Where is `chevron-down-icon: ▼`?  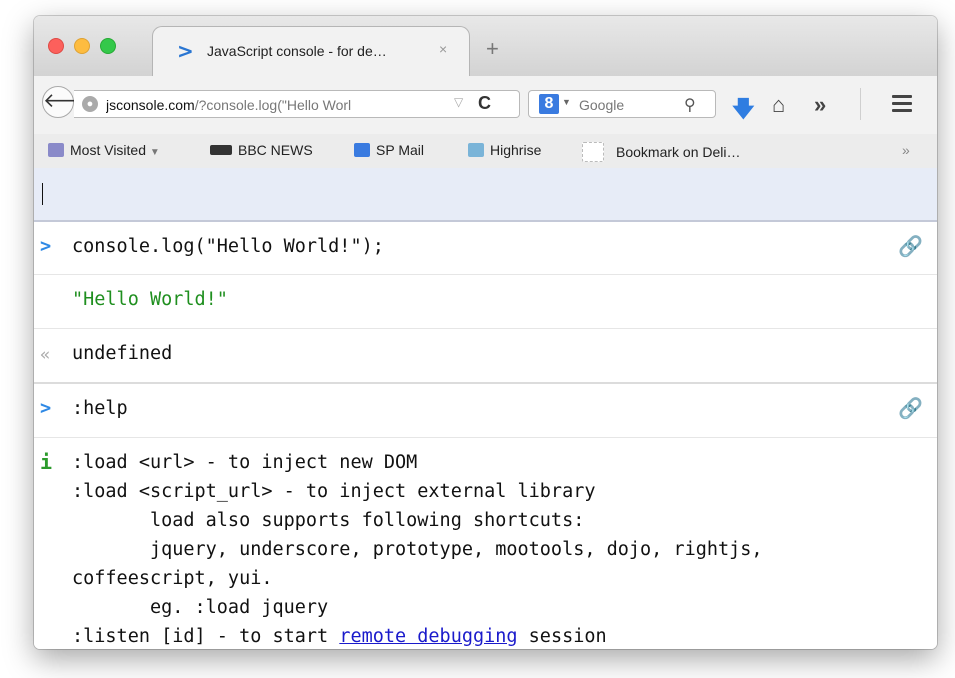 chevron-down-icon: ▼ is located at coordinates (154, 152).